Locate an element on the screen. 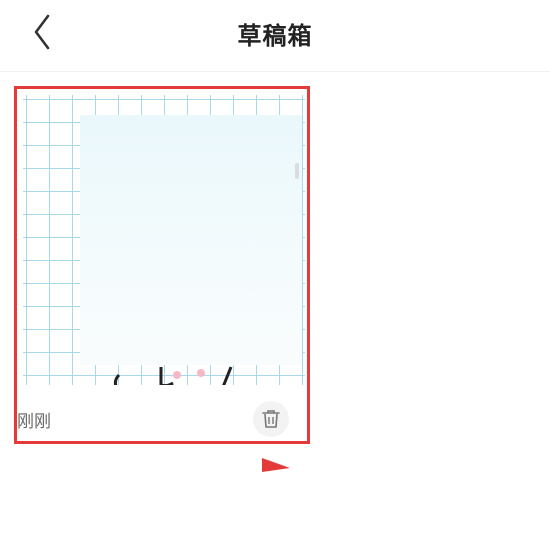  trash-icon is located at coordinates (271, 419).